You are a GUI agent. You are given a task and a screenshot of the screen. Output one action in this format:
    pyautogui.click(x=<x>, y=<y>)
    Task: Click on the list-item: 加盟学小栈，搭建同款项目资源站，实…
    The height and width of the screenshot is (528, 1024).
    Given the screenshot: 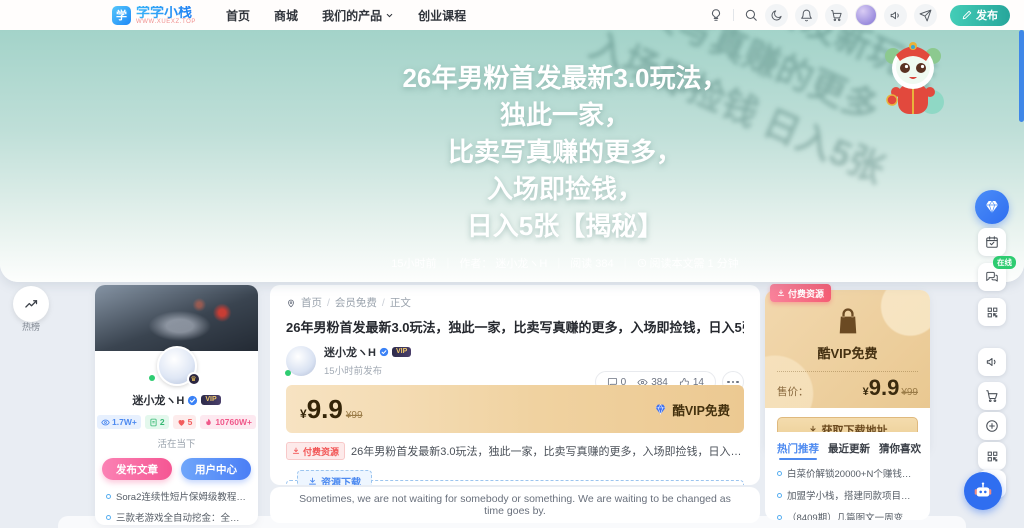 What is the action you would take?
    pyautogui.click(x=847, y=495)
    